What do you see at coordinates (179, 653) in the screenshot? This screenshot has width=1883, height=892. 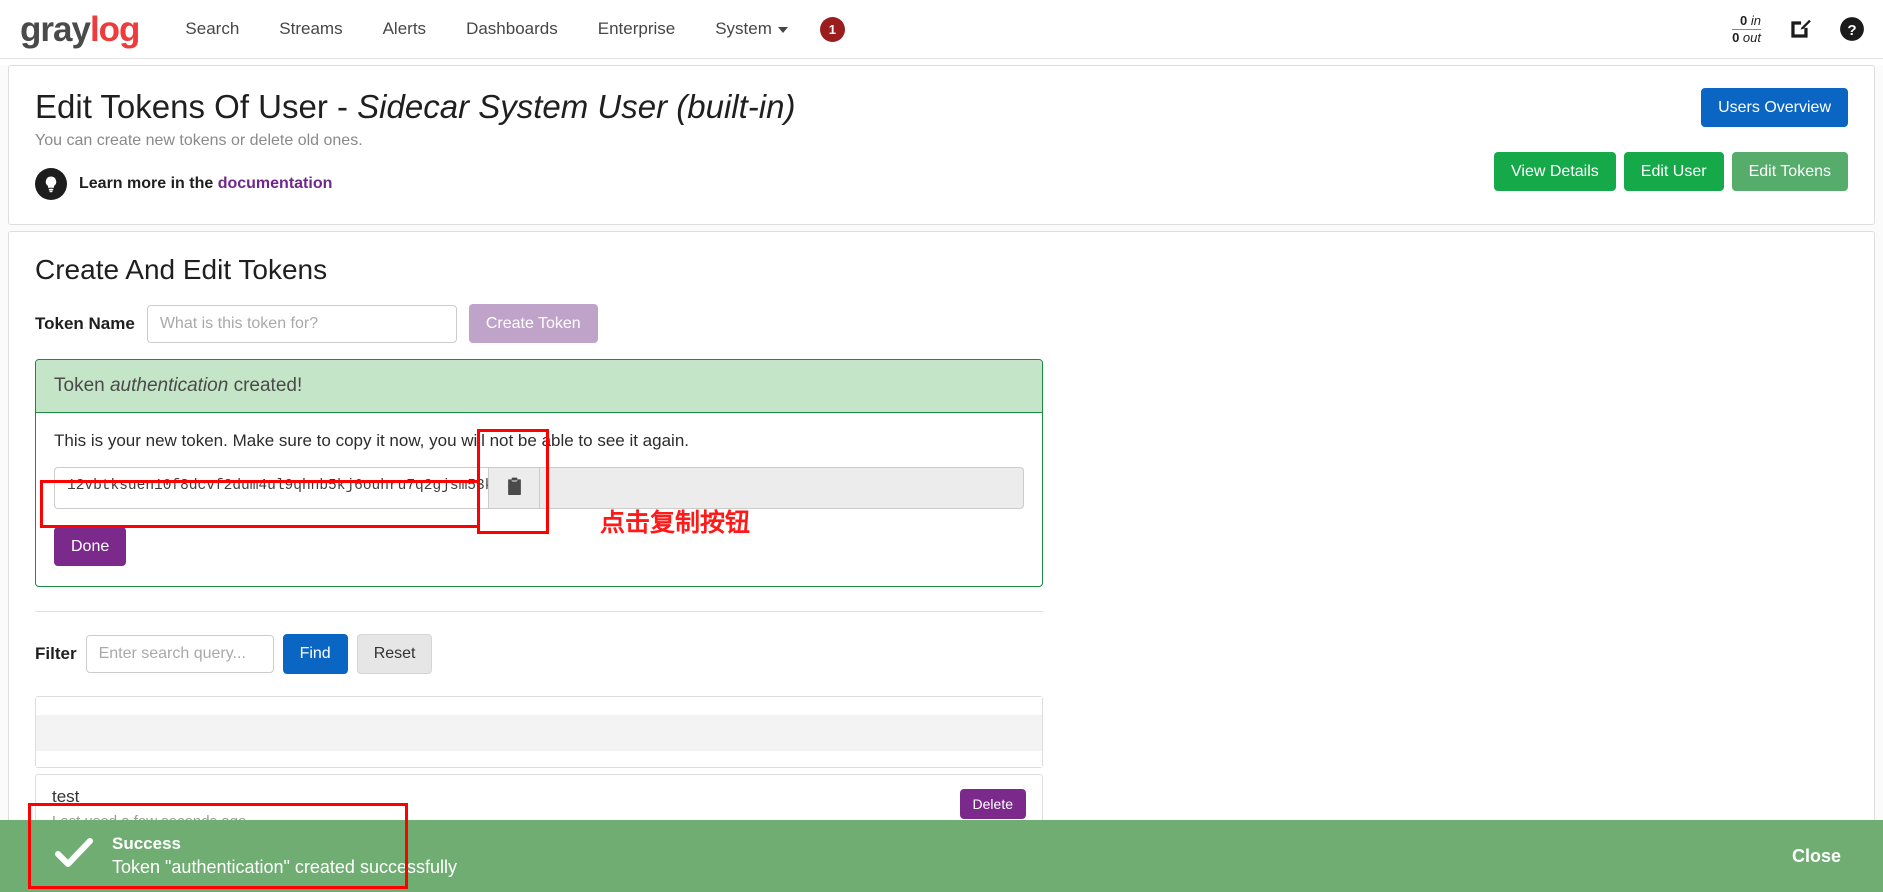 I see `search-input` at bounding box center [179, 653].